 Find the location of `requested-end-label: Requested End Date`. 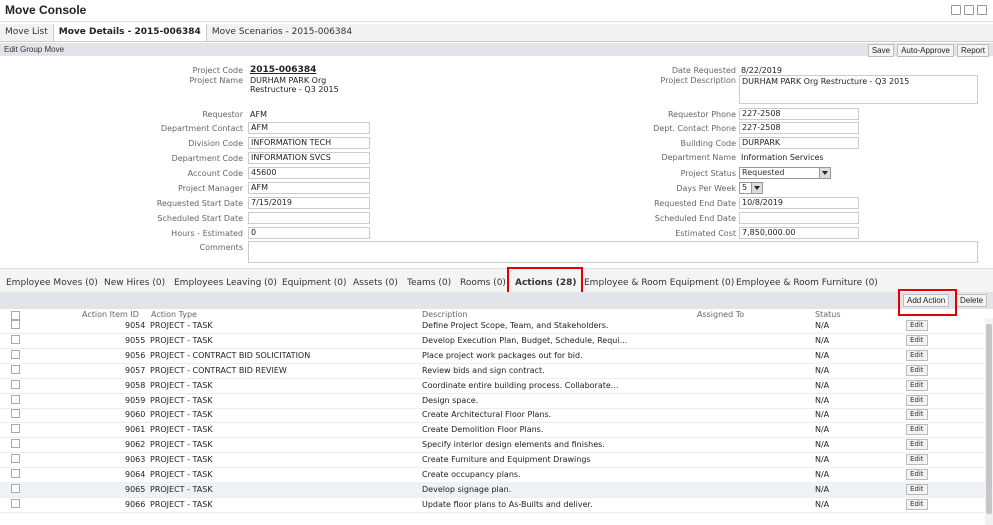

requested-end-label: Requested End Date is located at coordinates (695, 203).